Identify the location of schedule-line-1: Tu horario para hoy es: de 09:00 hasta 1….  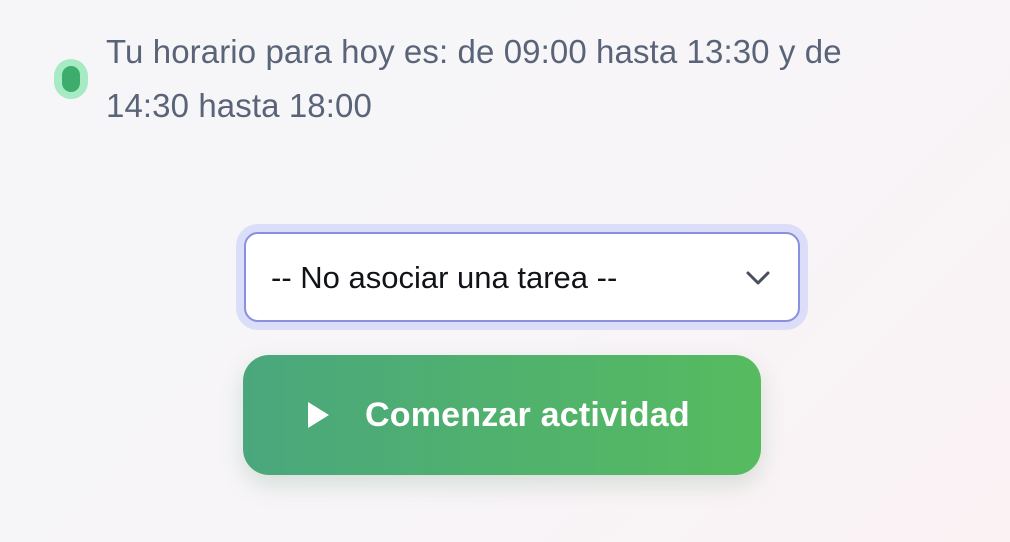
(474, 51).